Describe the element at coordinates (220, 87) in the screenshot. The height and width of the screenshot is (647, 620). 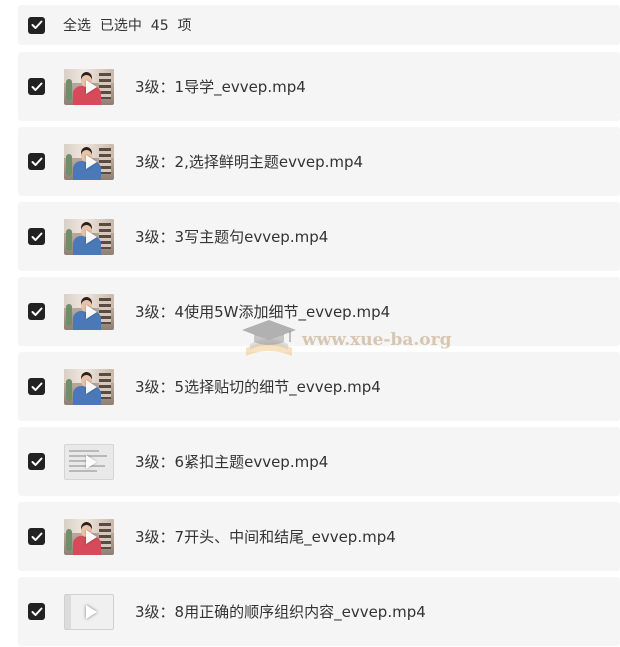
I see `file-name: 3级：1导学_evvep.mp4` at that location.